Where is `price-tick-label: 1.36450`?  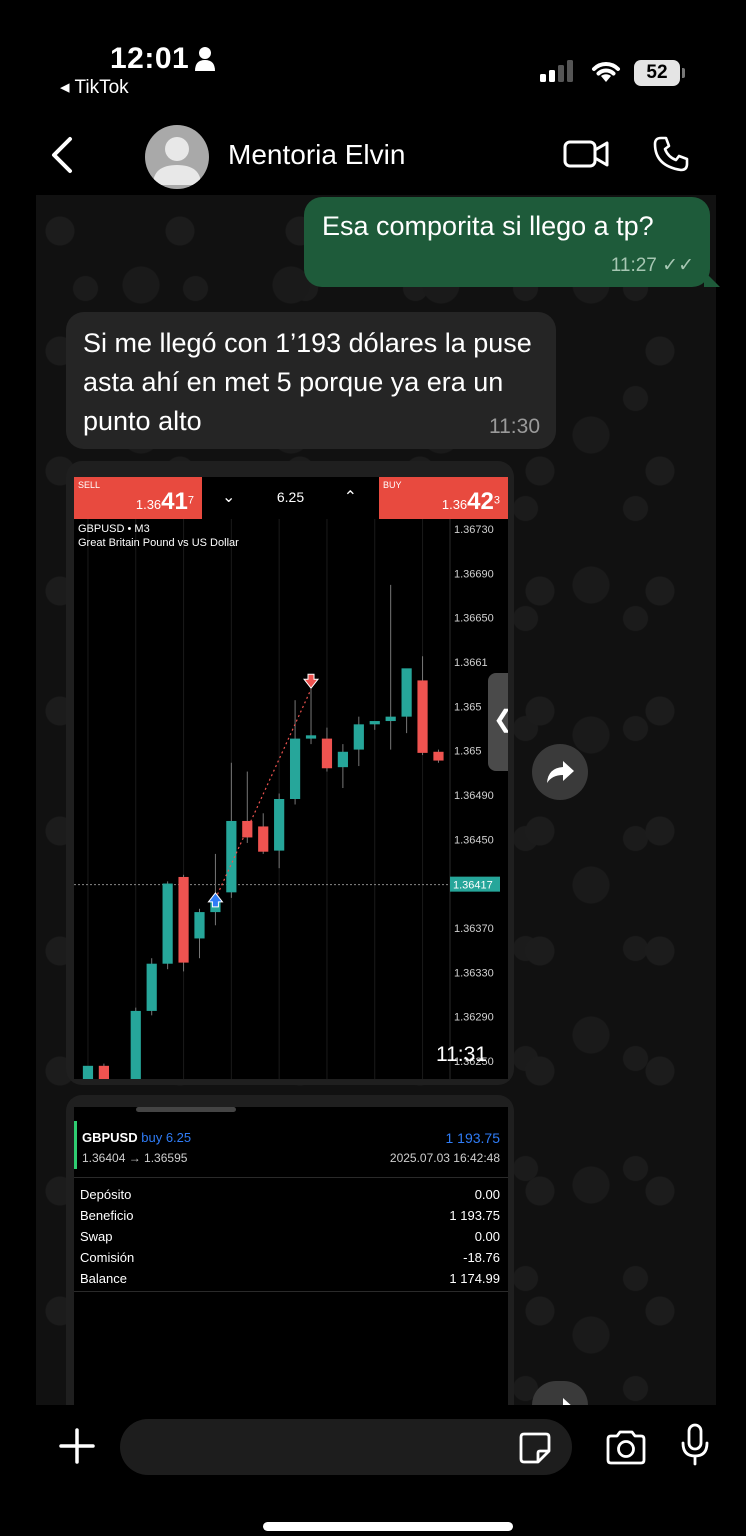
price-tick-label: 1.36450 is located at coordinates (474, 840).